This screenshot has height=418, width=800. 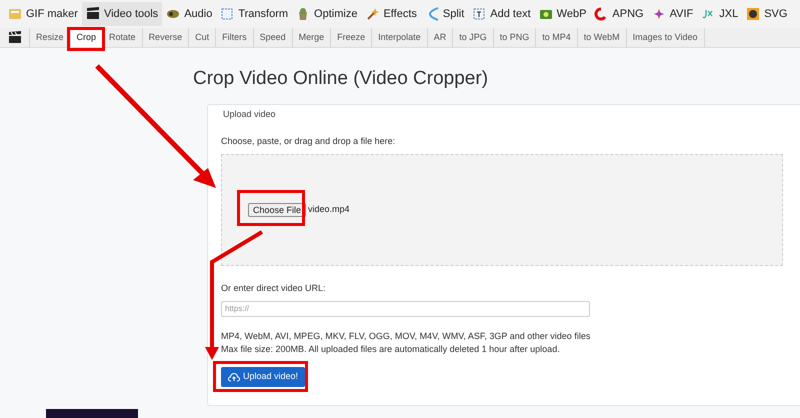 I want to click on ring-icon, so click(x=601, y=14).